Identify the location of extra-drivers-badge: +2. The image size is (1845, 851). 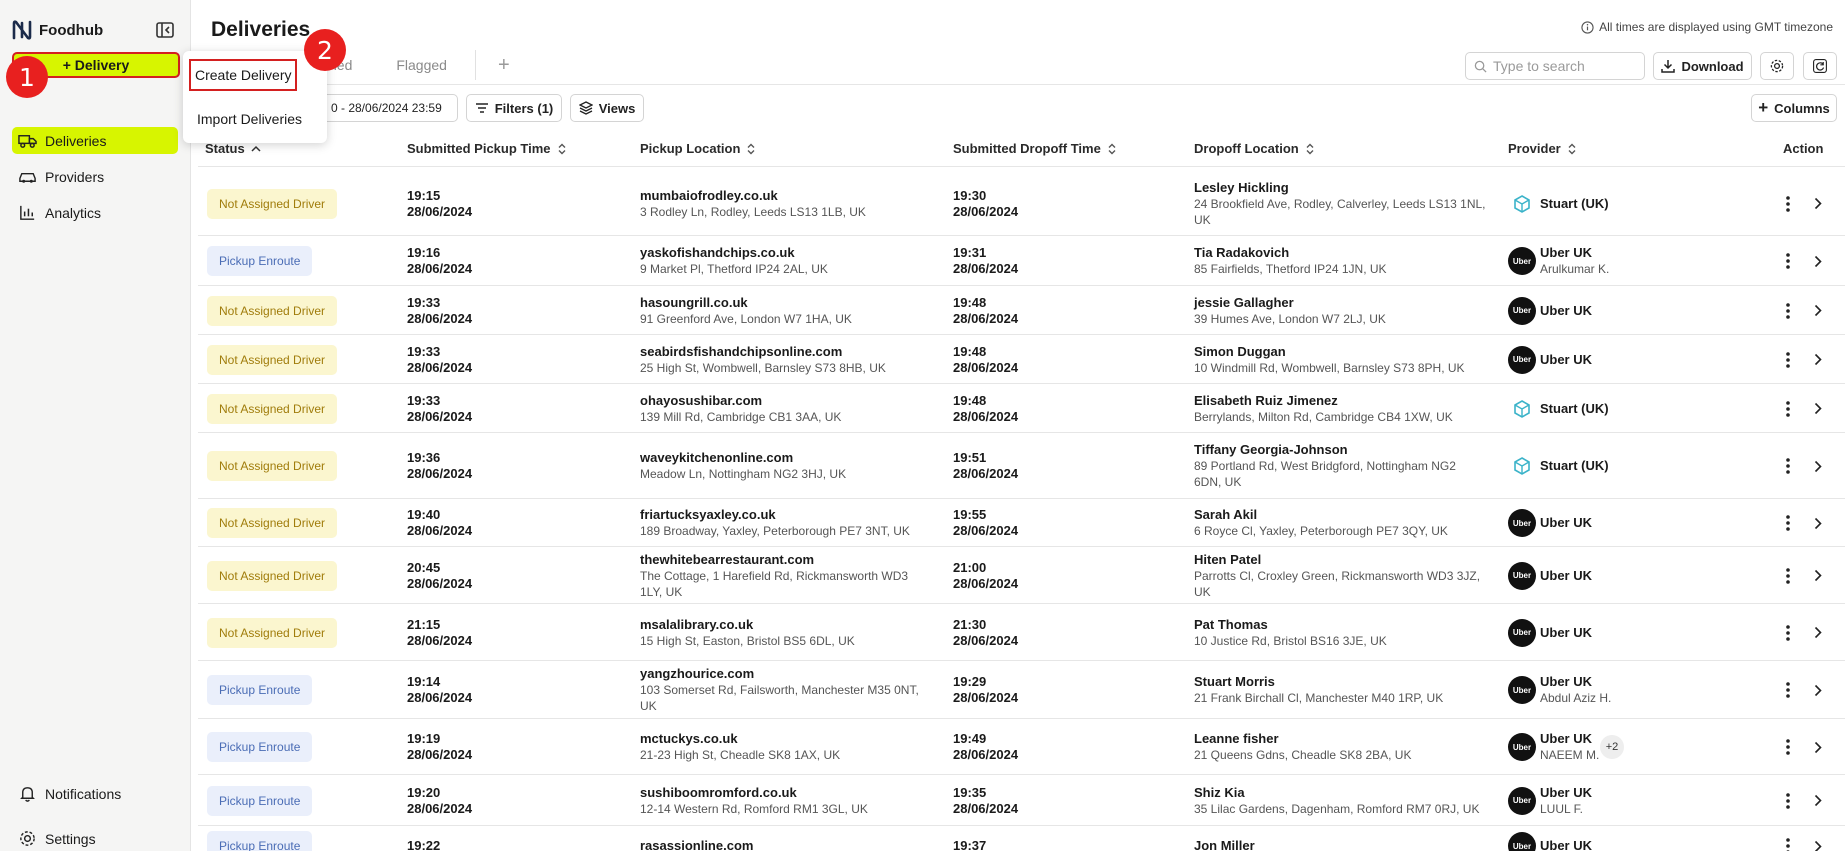
(1612, 747).